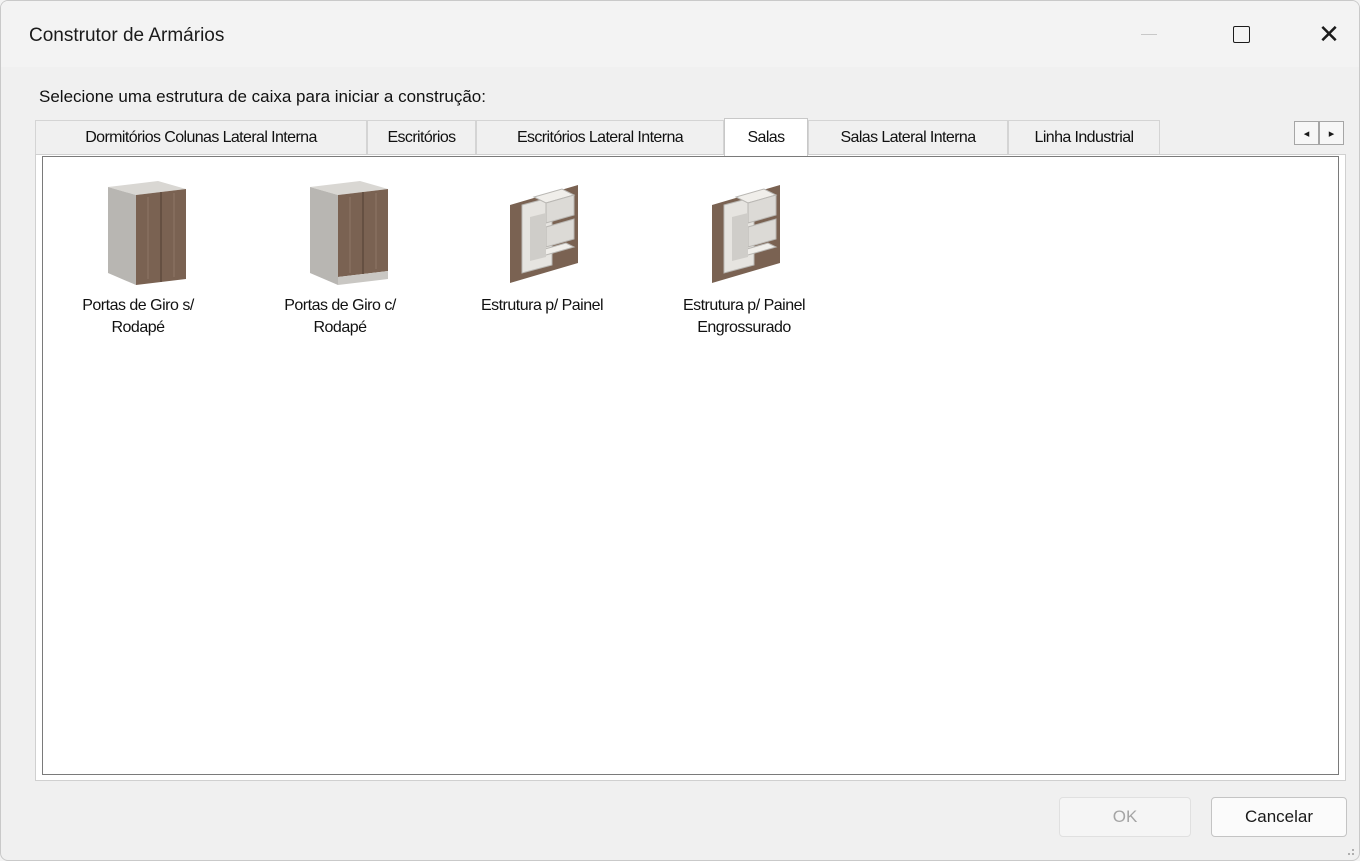 This screenshot has width=1360, height=861. Describe the element at coordinates (1279, 817) in the screenshot. I see `cancel-button: Cancelar` at that location.